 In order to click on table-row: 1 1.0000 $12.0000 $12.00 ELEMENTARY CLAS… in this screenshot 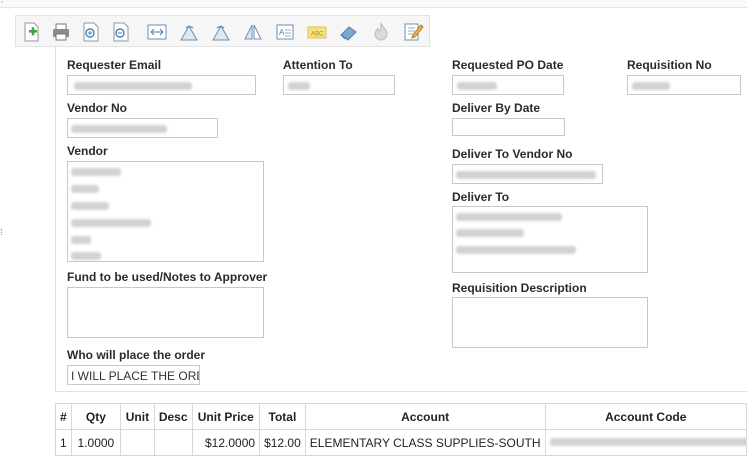, I will do `click(401, 442)`.